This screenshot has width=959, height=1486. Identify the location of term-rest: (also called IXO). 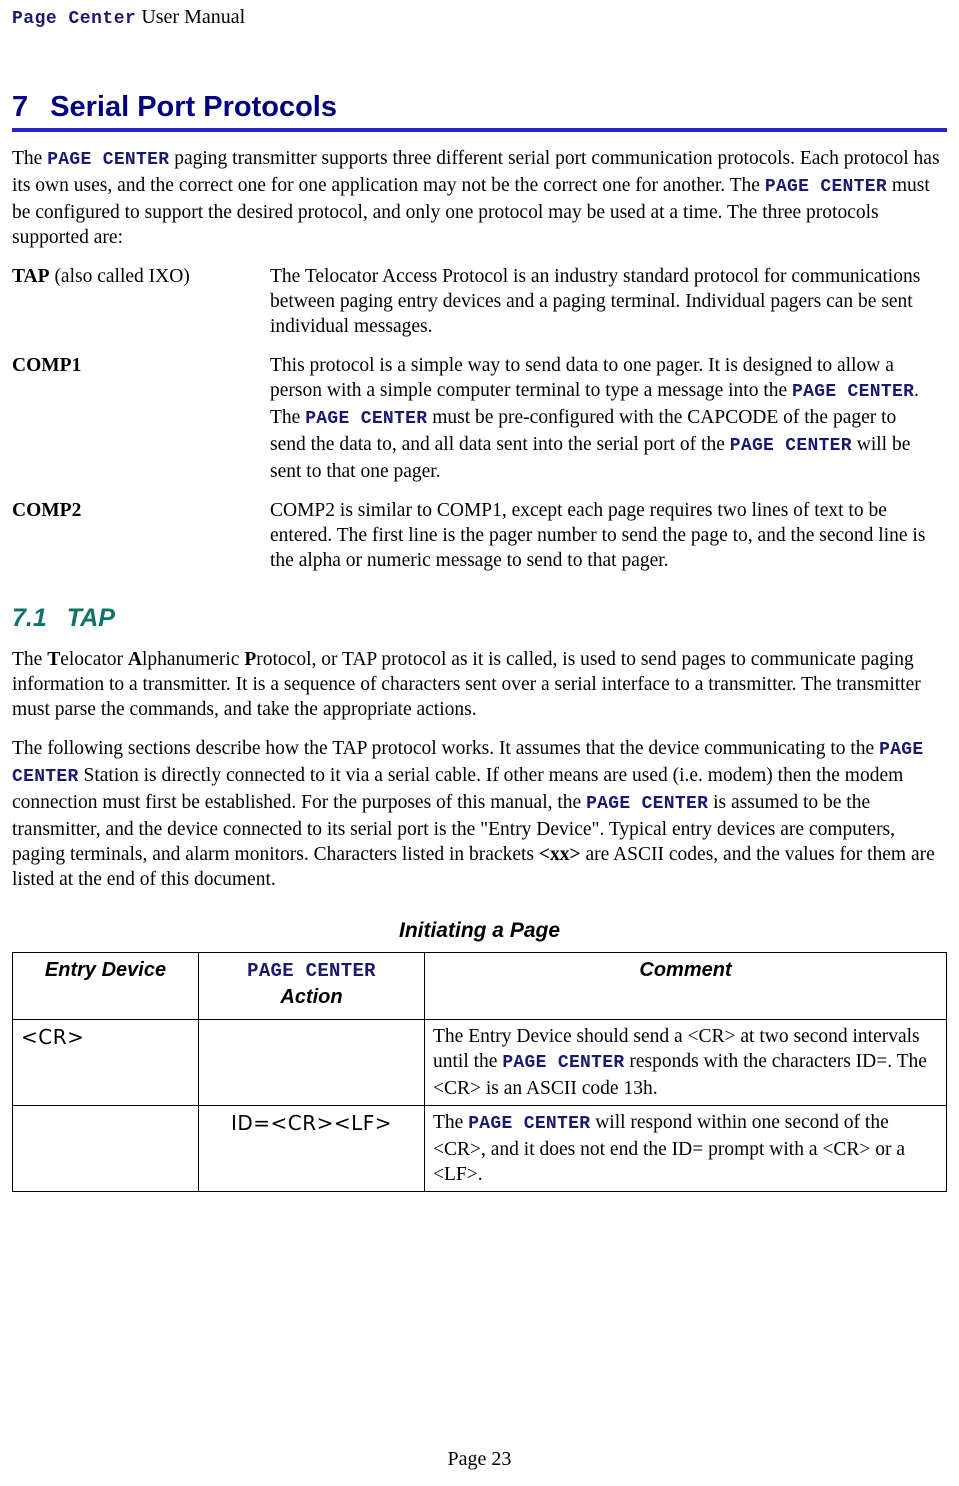
(119, 276).